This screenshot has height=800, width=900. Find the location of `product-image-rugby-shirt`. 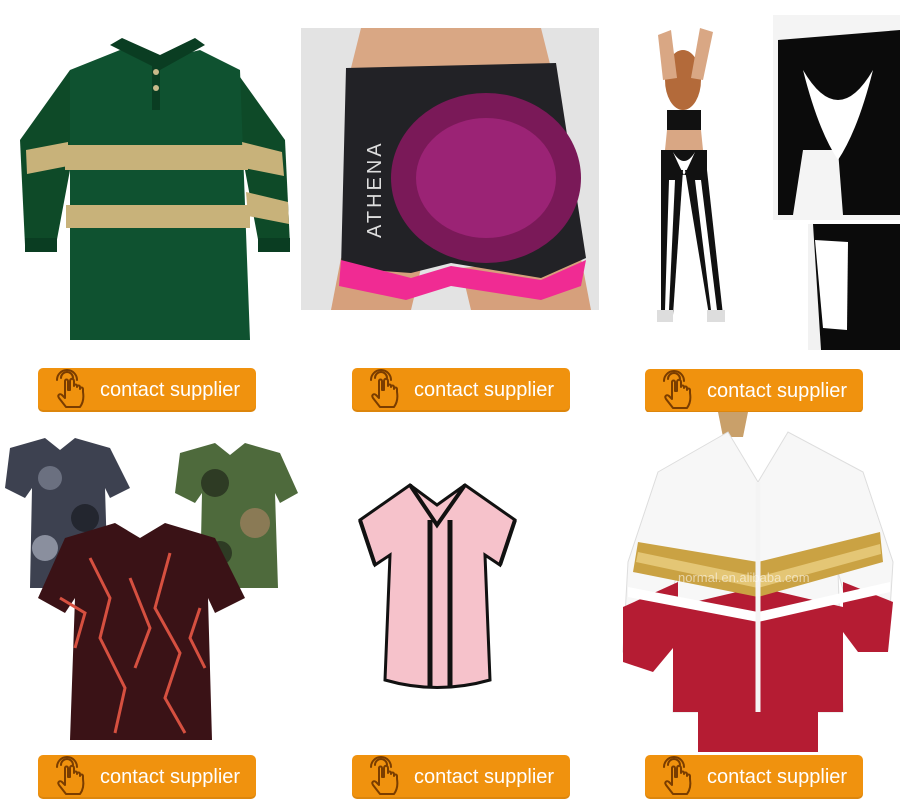

product-image-rugby-shirt is located at coordinates (155, 190).